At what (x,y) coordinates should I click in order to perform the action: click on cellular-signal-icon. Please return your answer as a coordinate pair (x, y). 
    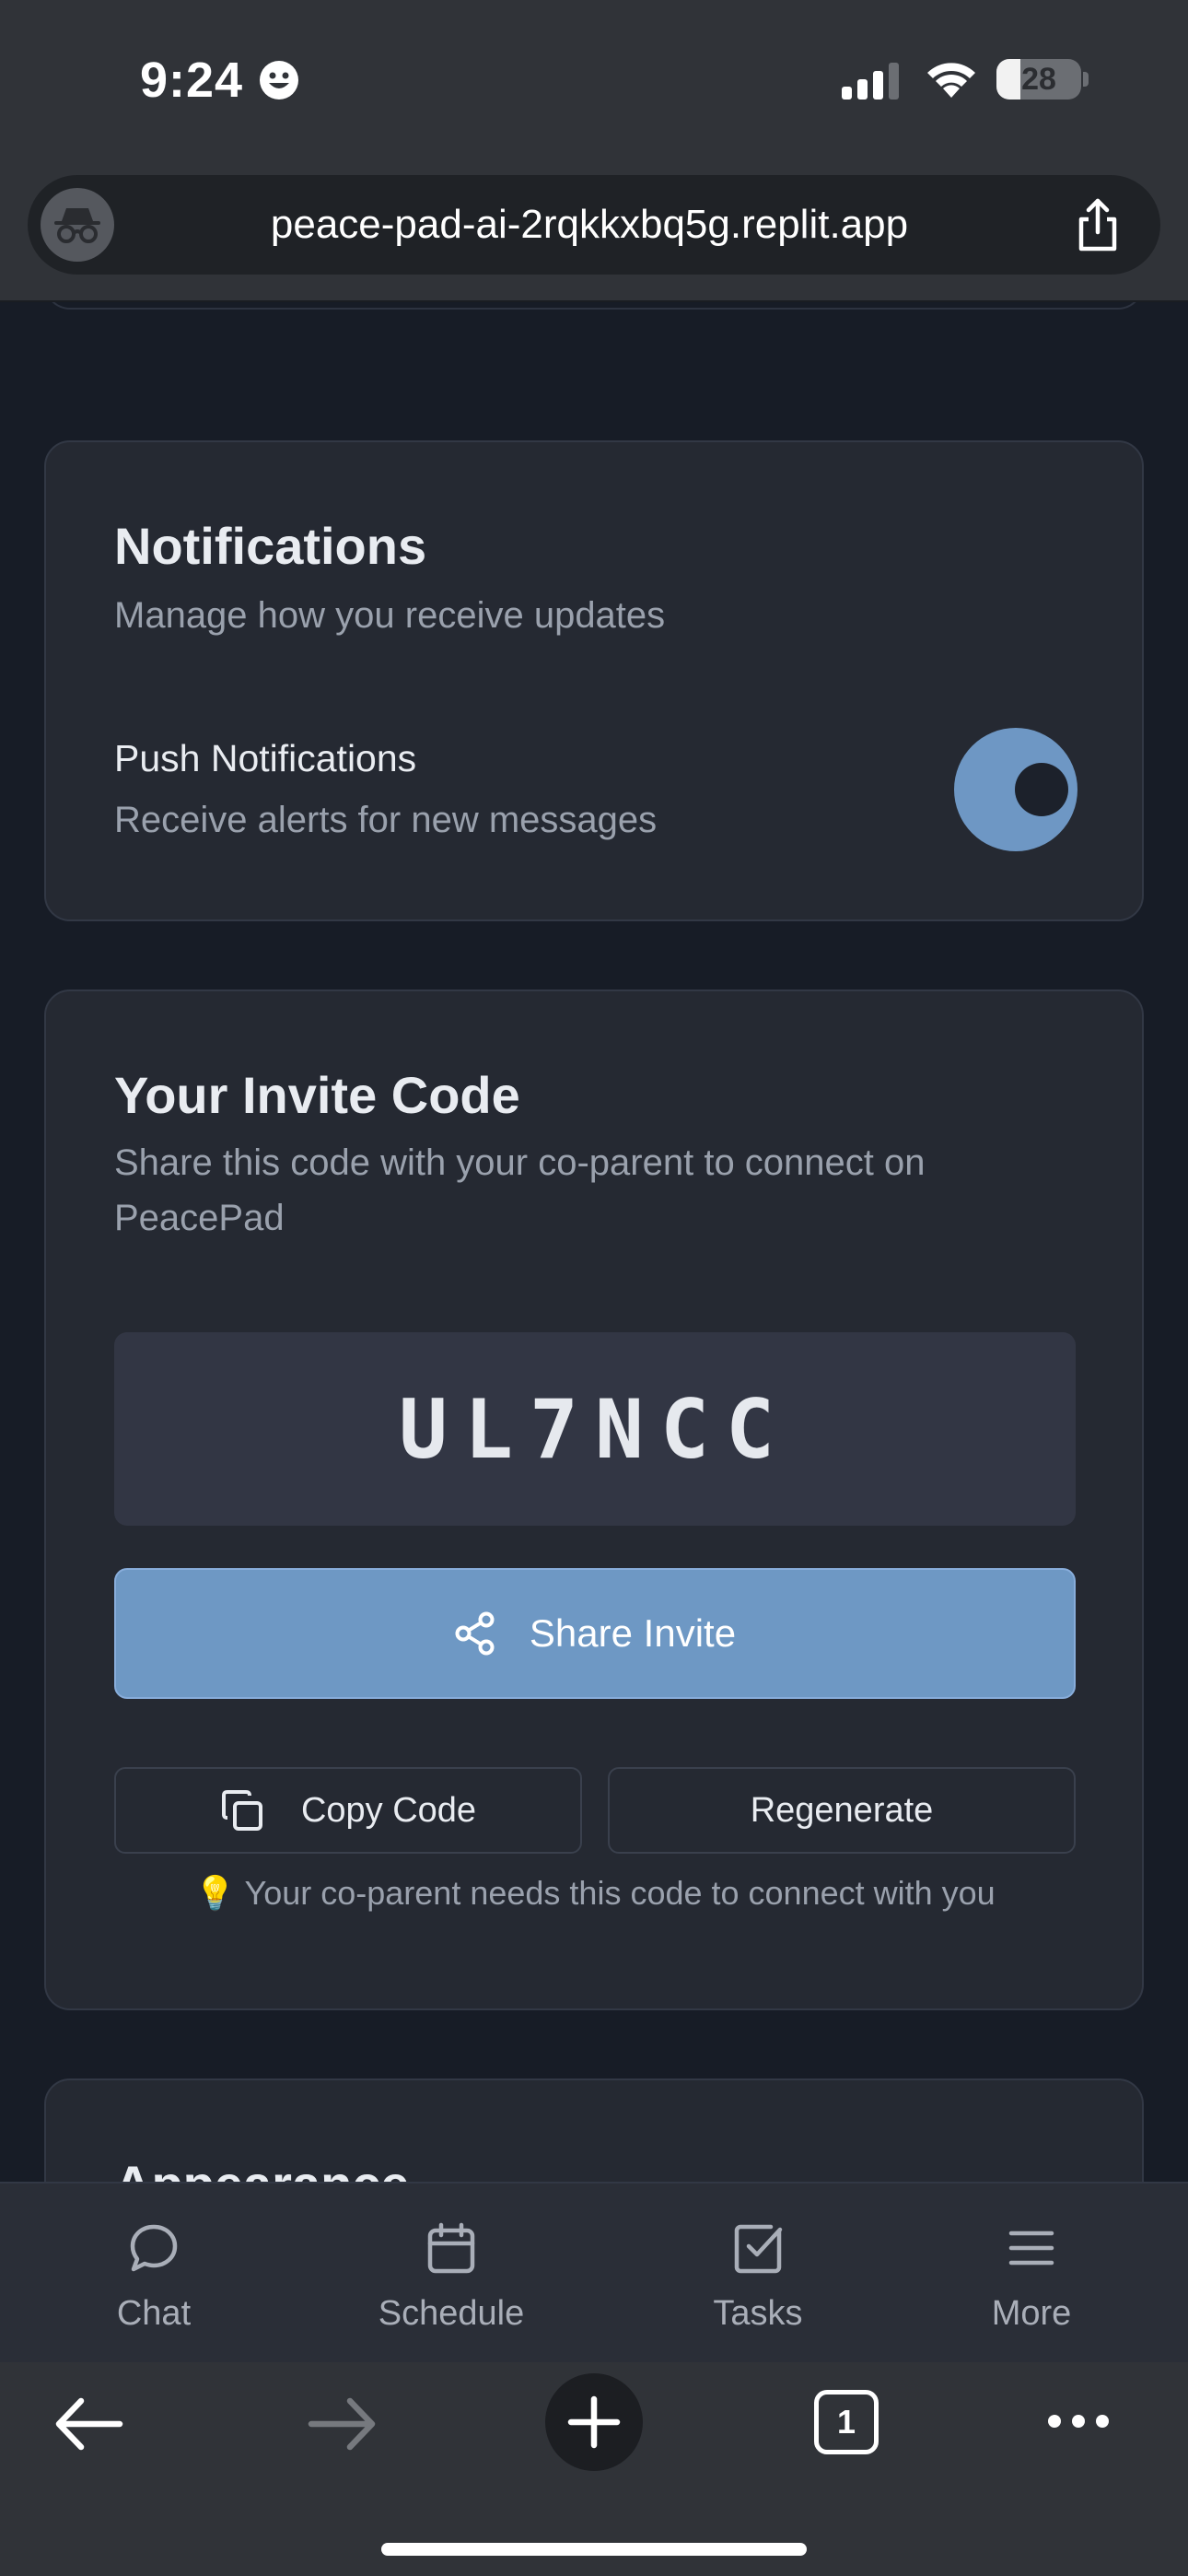
    Looking at the image, I should click on (870, 81).